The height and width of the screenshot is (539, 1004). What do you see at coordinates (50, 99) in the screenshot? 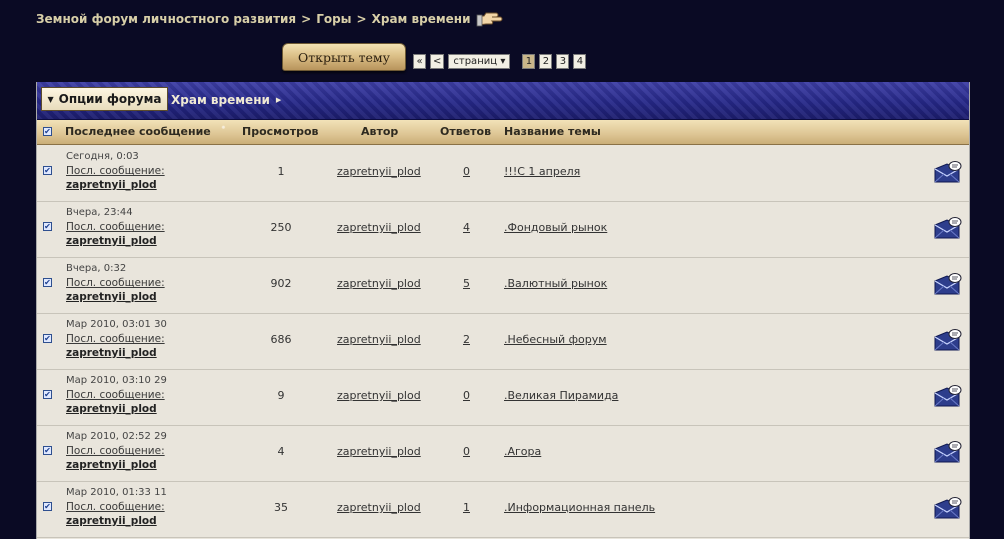
I see `triangle-down-icon: ▼` at bounding box center [50, 99].